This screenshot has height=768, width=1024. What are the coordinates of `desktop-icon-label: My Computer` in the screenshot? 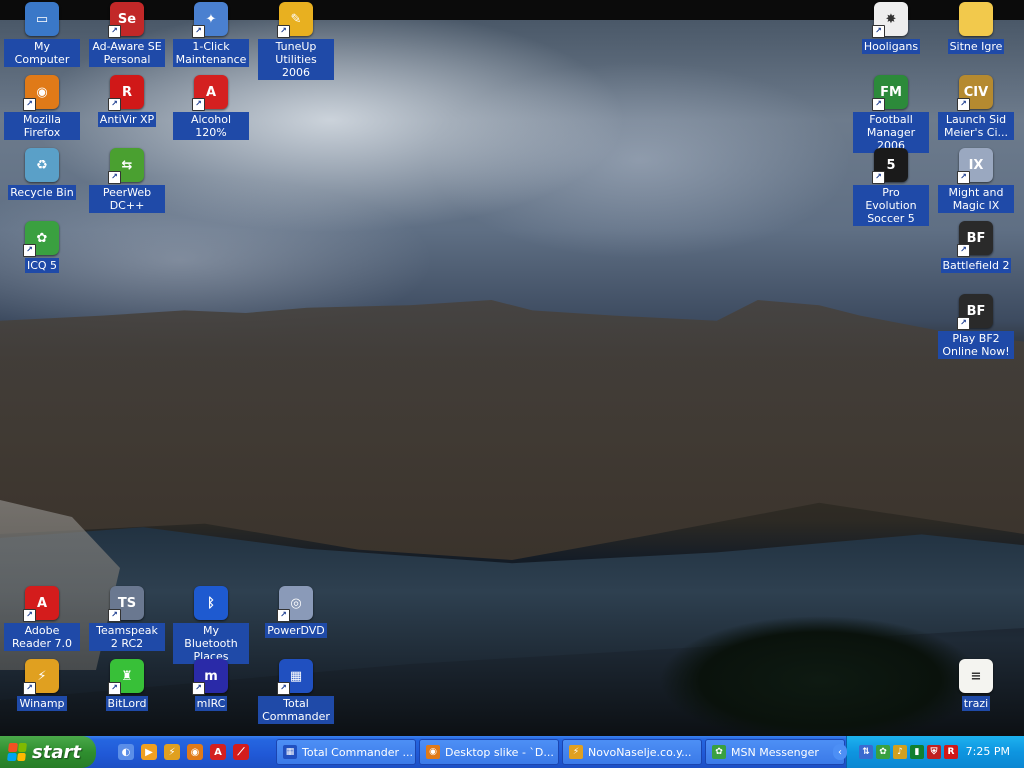 It's located at (42, 53).